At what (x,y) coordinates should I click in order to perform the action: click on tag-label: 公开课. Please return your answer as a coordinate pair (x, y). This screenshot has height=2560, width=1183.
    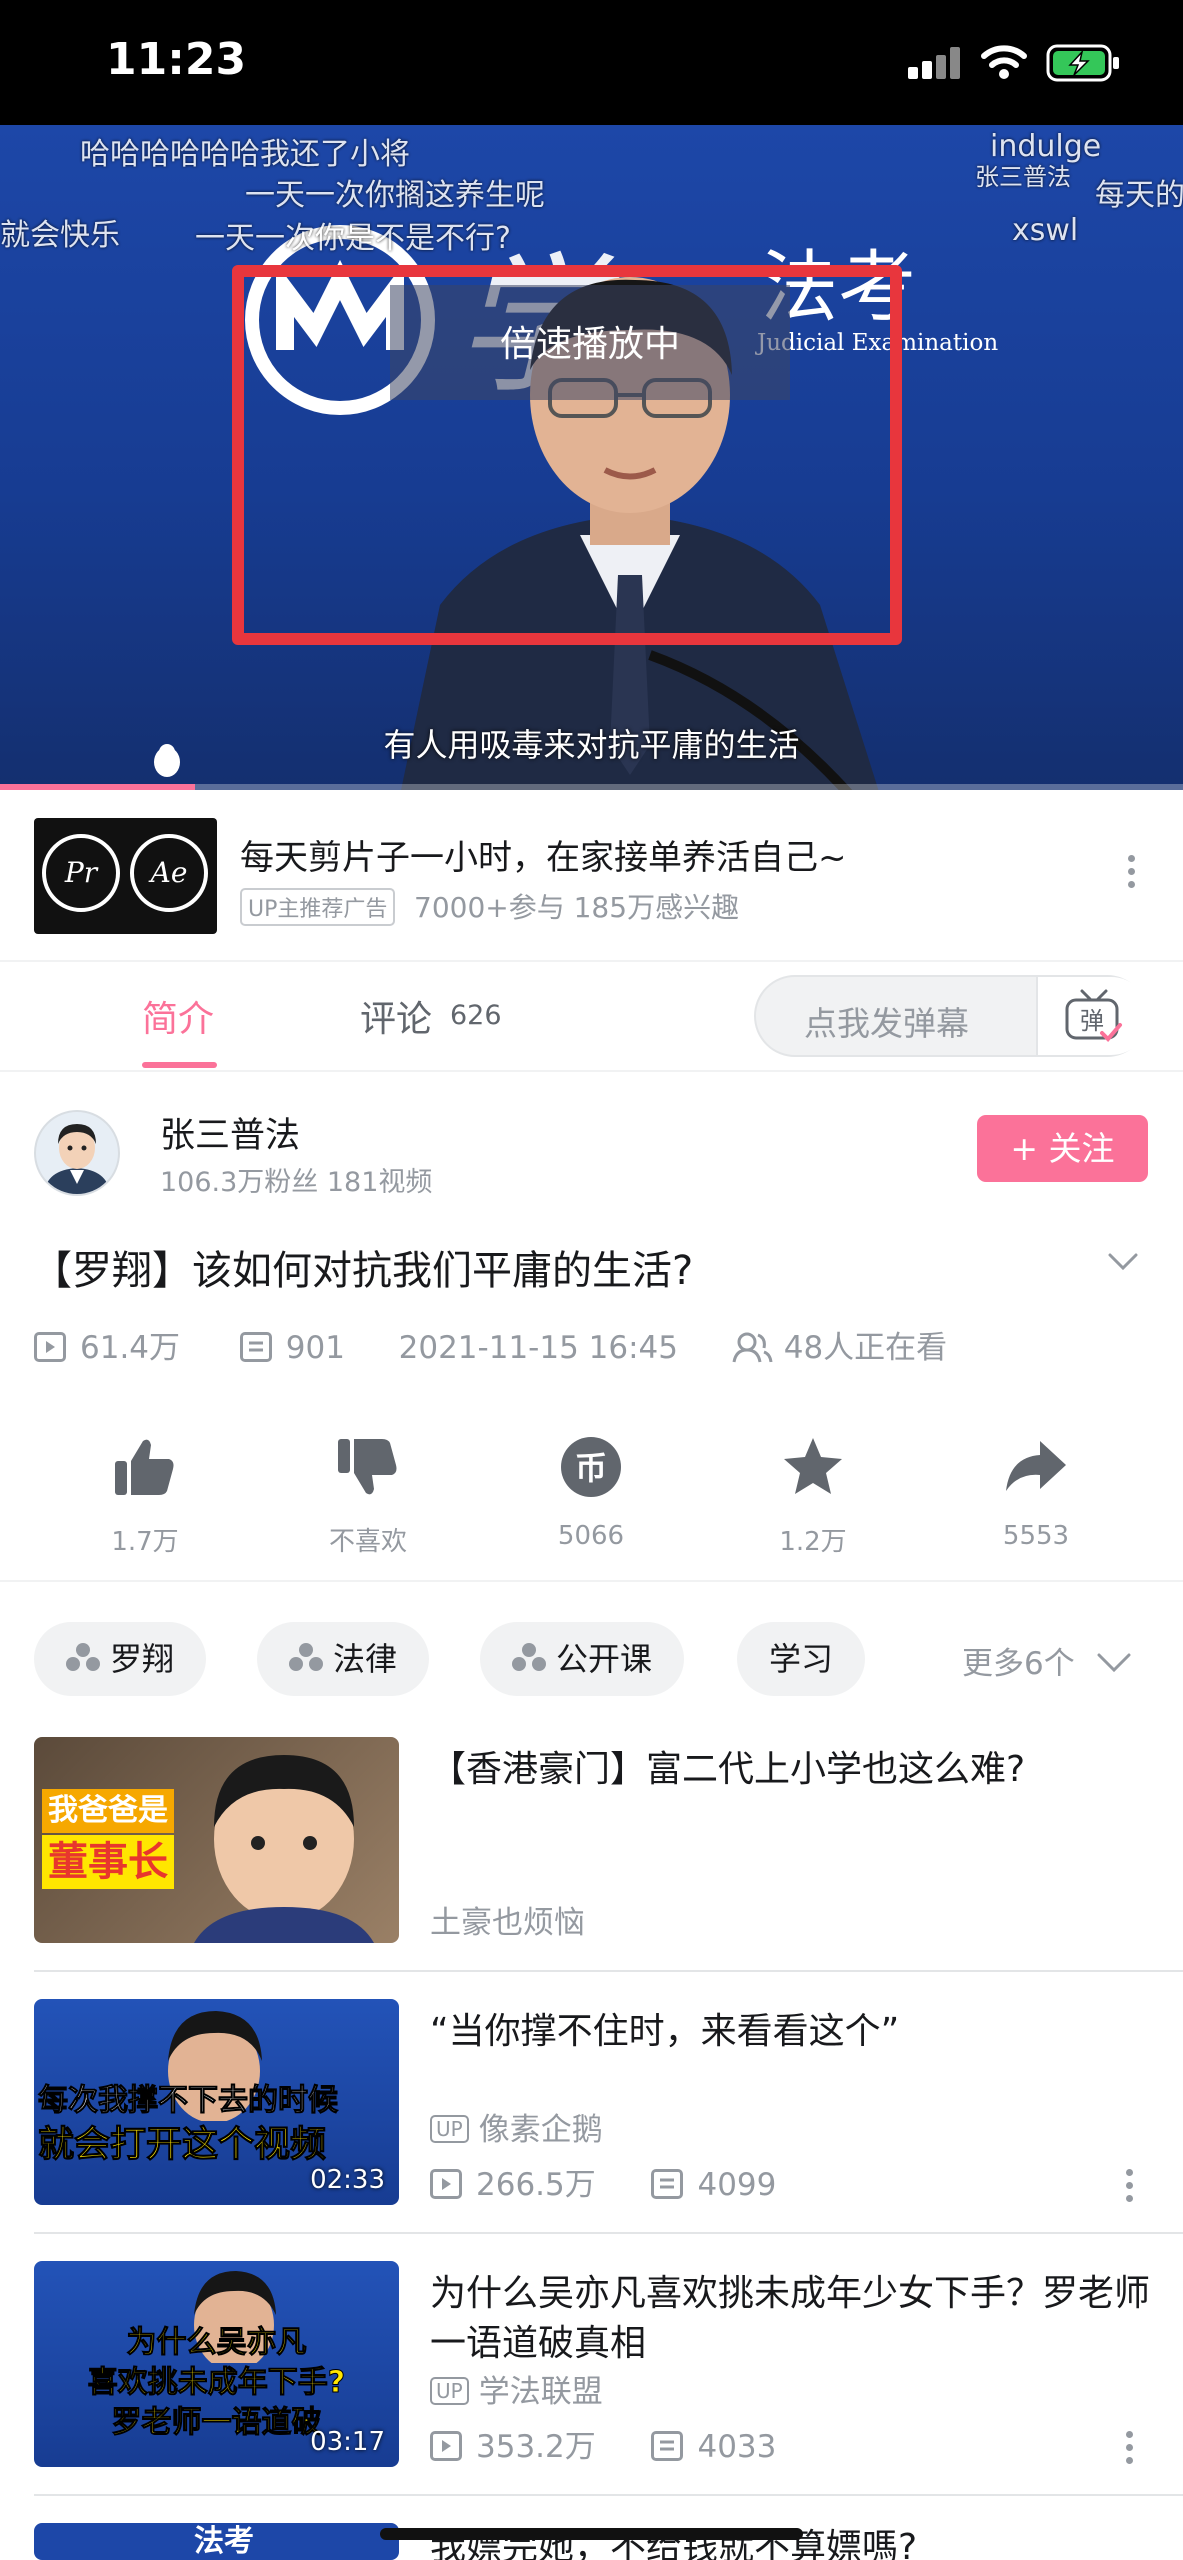
    Looking at the image, I should click on (604, 1659).